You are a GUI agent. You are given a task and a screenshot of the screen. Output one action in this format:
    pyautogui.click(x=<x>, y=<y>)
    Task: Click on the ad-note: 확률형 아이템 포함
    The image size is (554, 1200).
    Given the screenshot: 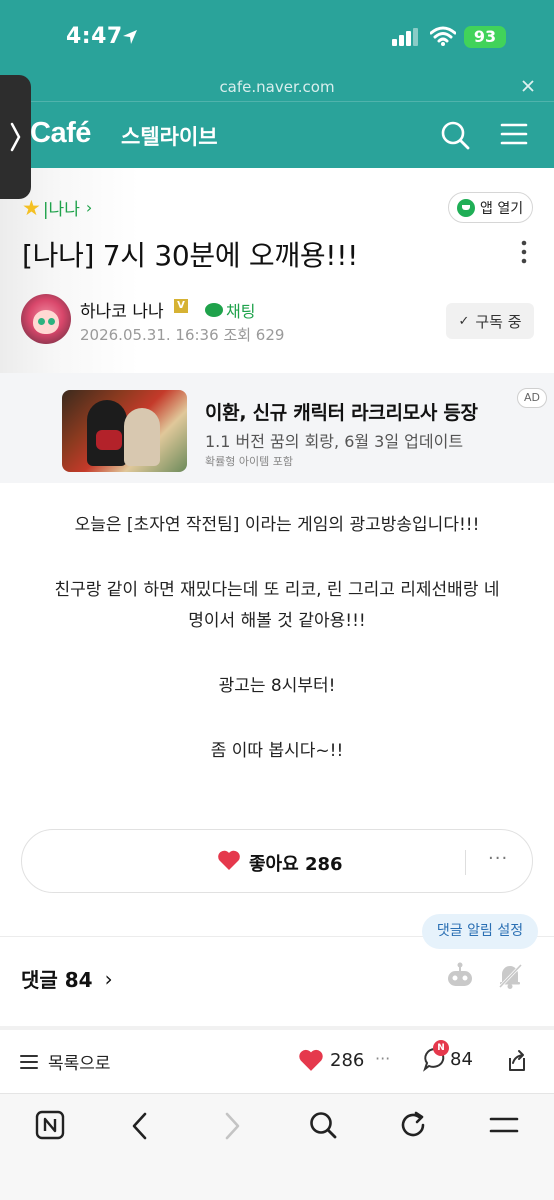 What is the action you would take?
    pyautogui.click(x=249, y=461)
    